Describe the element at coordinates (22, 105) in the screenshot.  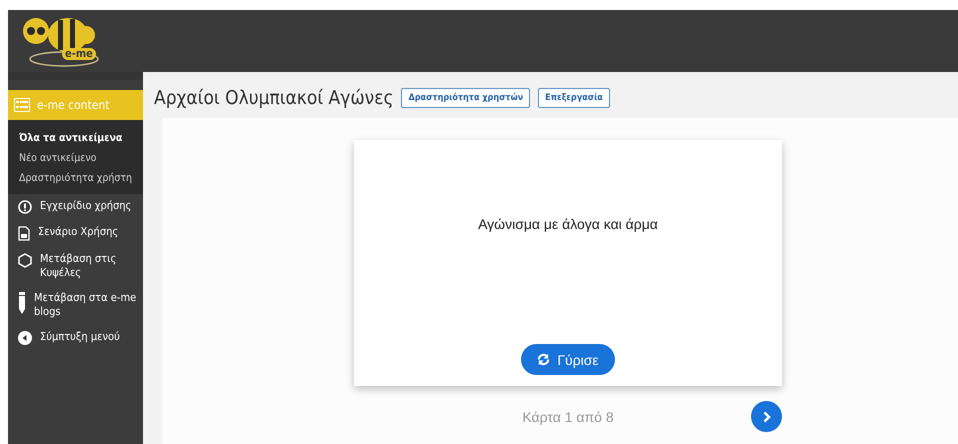
I see `list-icon` at that location.